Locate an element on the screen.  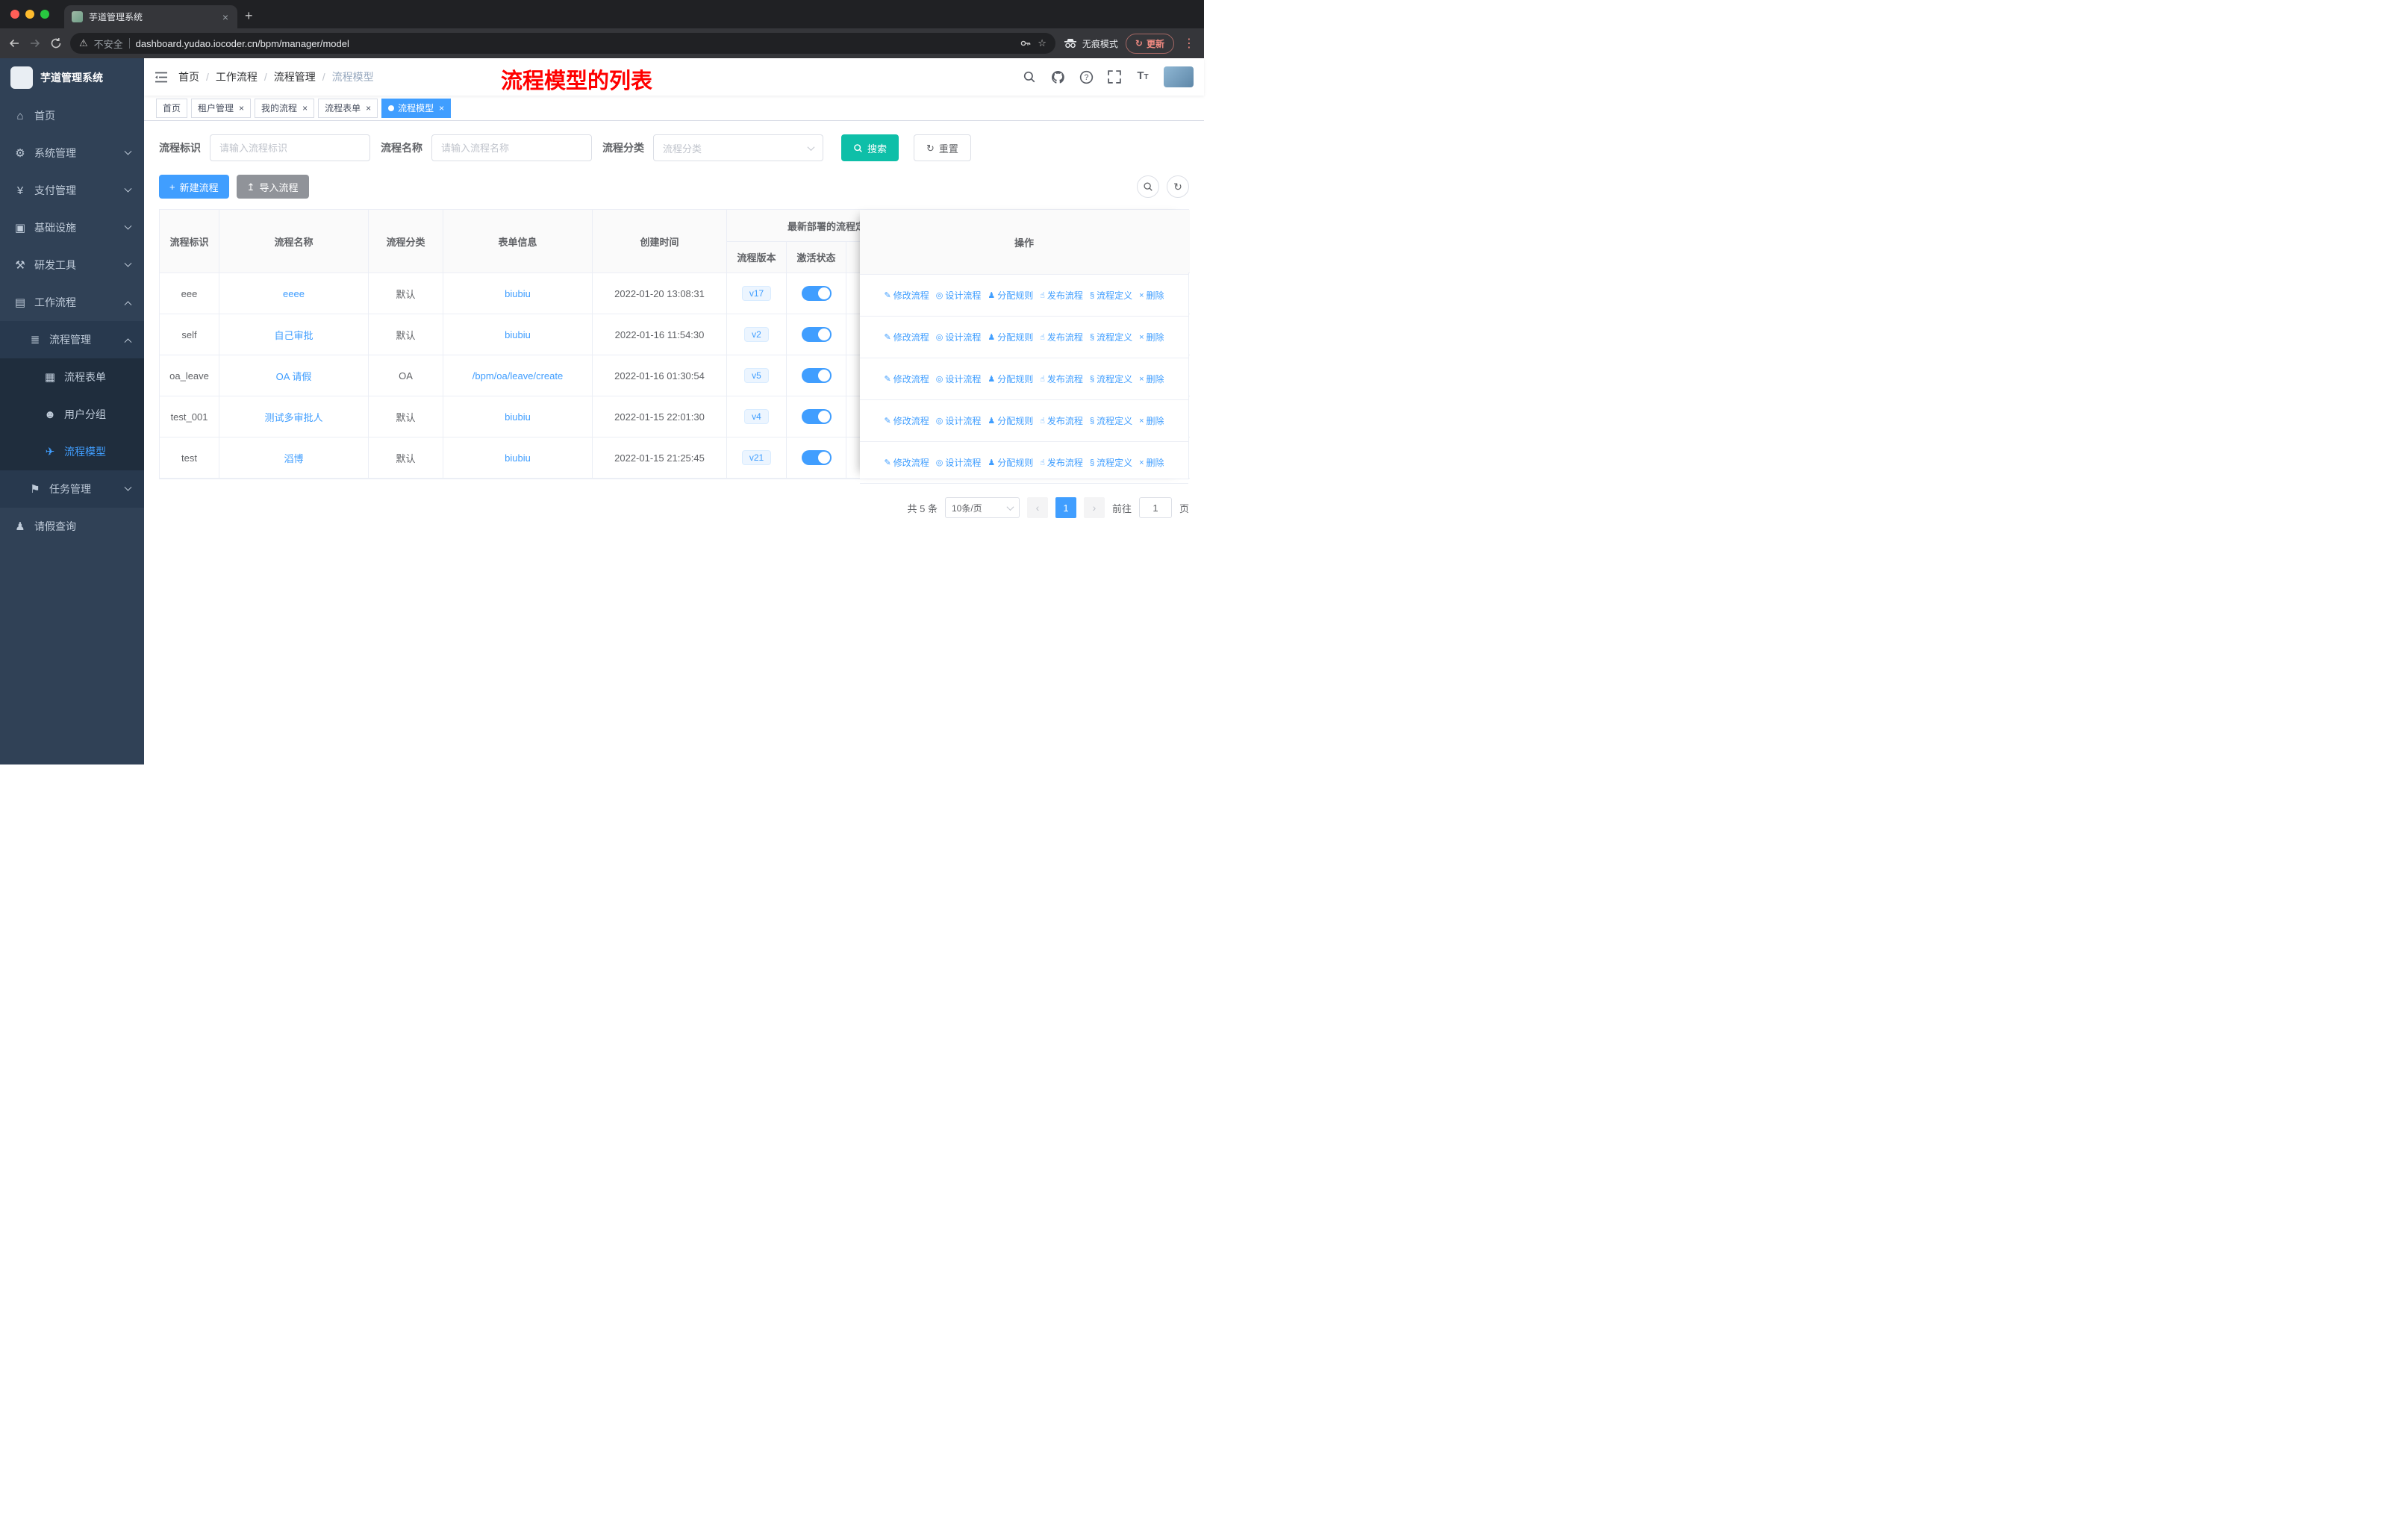
search-icon is located at coordinates (1029, 77).